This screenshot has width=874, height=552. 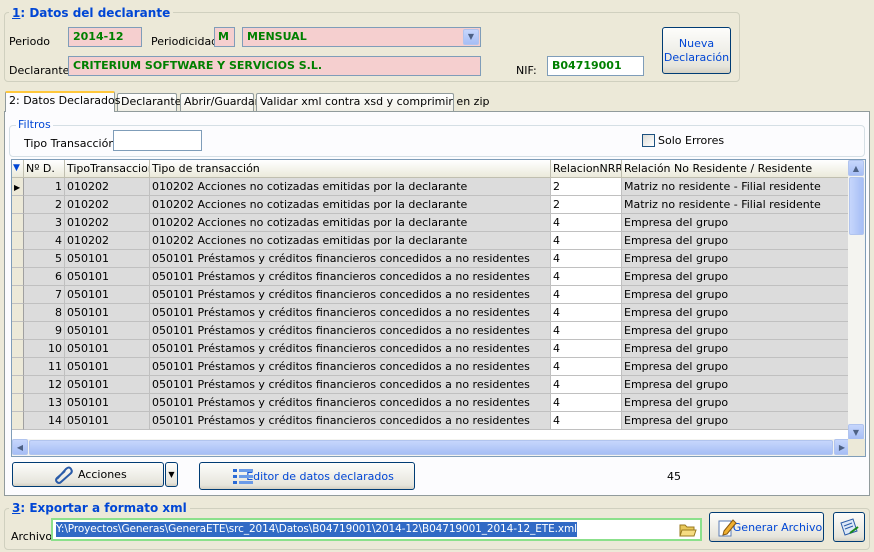 What do you see at coordinates (307, 476) in the screenshot?
I see `editor-datos-button: Editor de datos declarados` at bounding box center [307, 476].